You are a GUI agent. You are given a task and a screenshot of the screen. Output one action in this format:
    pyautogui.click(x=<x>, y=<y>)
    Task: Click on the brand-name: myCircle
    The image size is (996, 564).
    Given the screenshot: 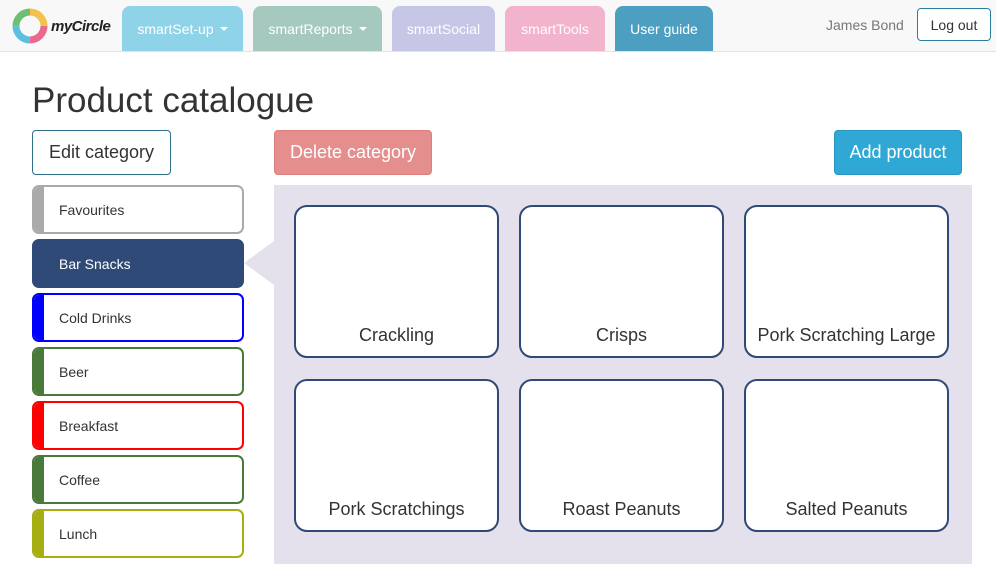 What is the action you would take?
    pyautogui.click(x=81, y=26)
    